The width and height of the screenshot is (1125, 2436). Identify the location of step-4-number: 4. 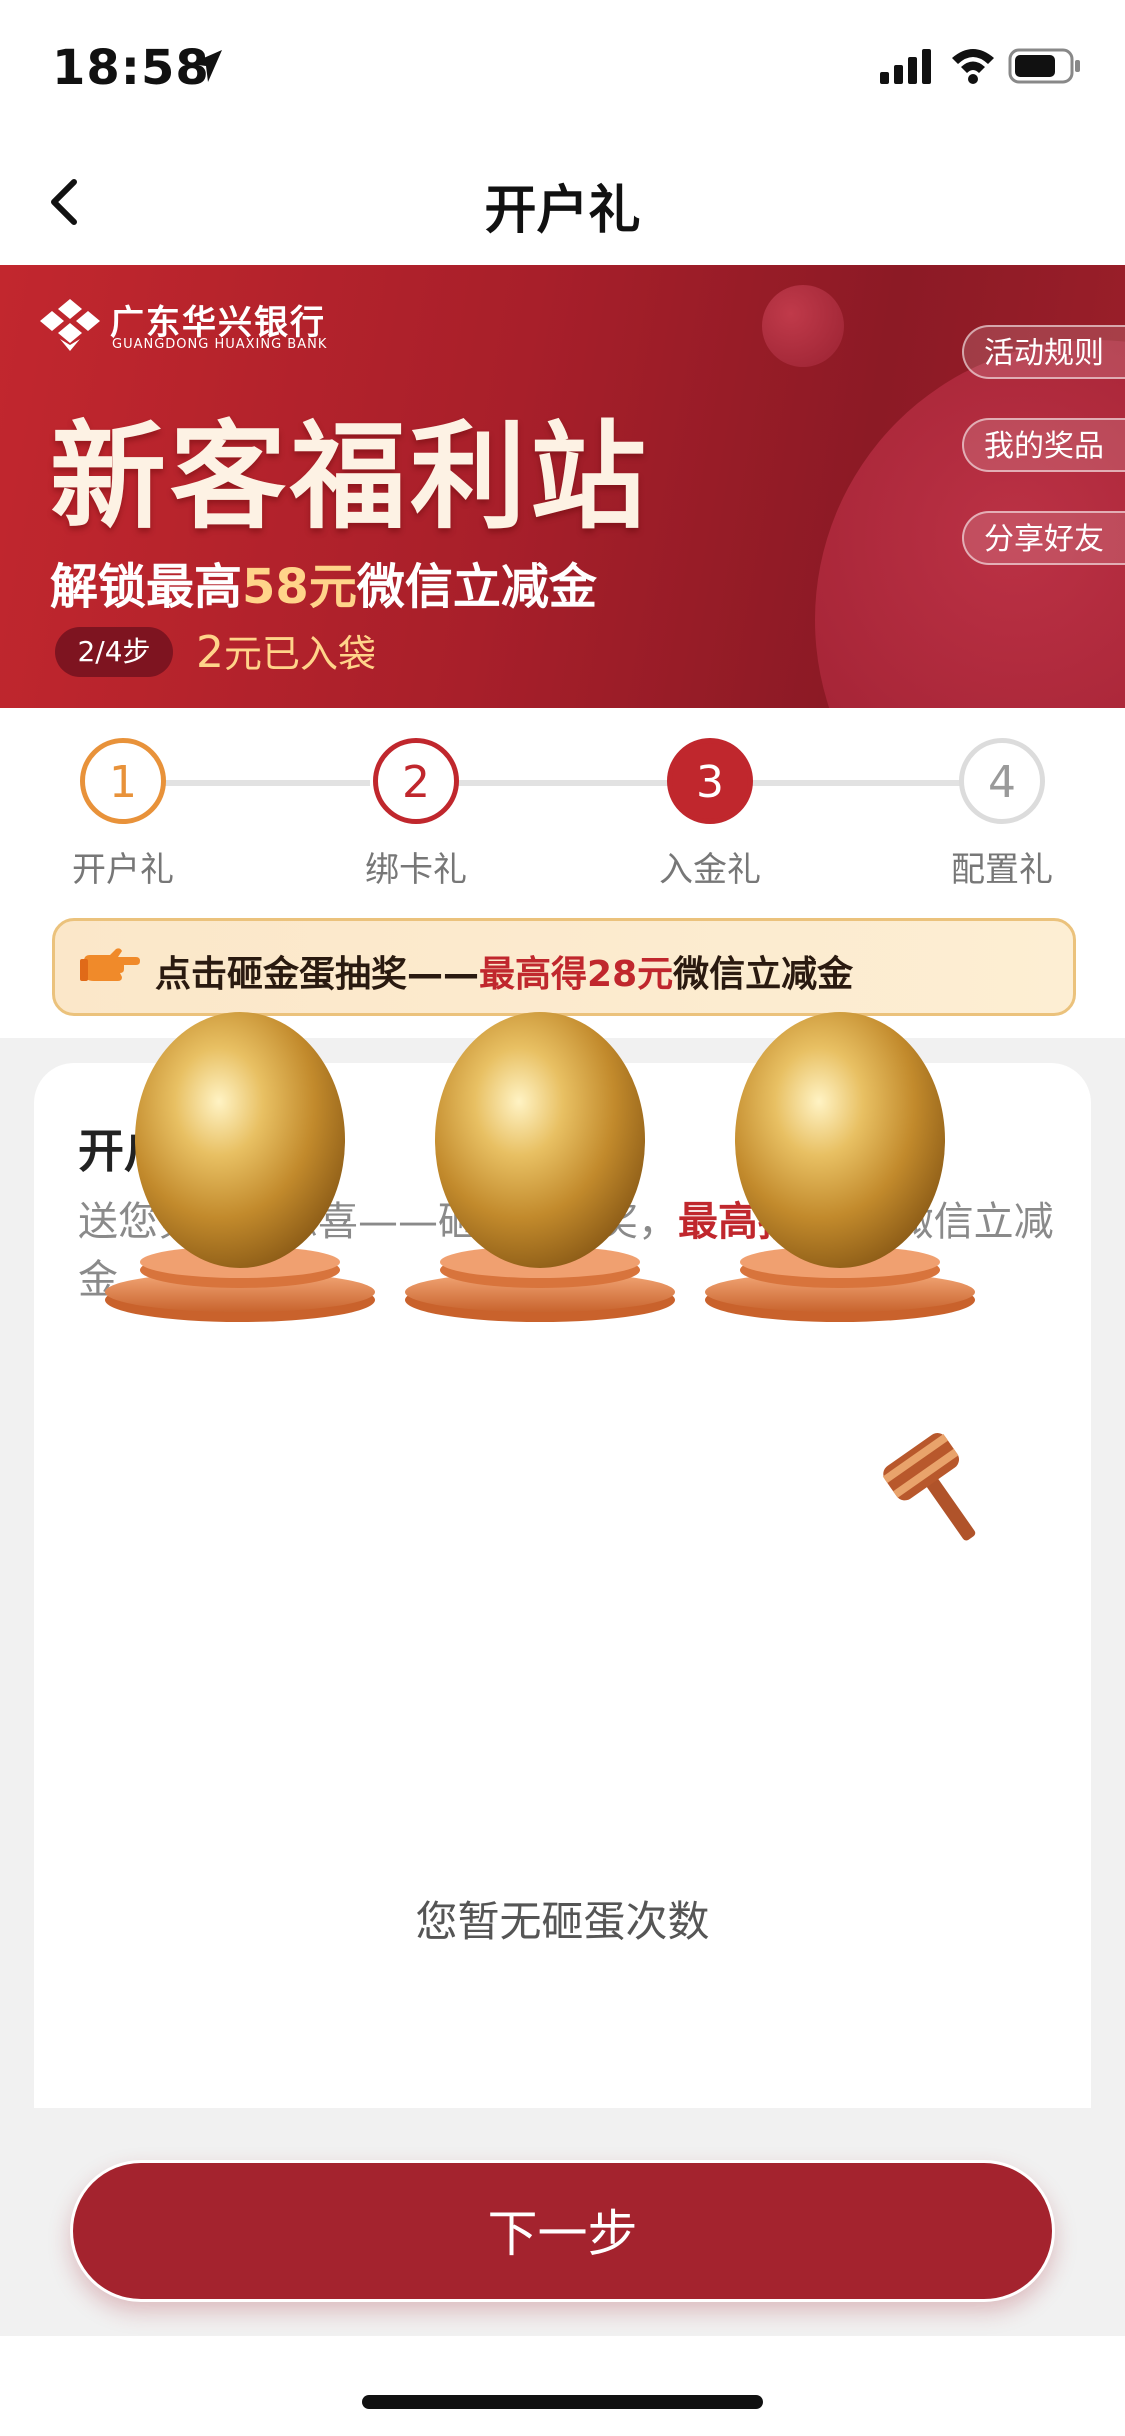
(1002, 781).